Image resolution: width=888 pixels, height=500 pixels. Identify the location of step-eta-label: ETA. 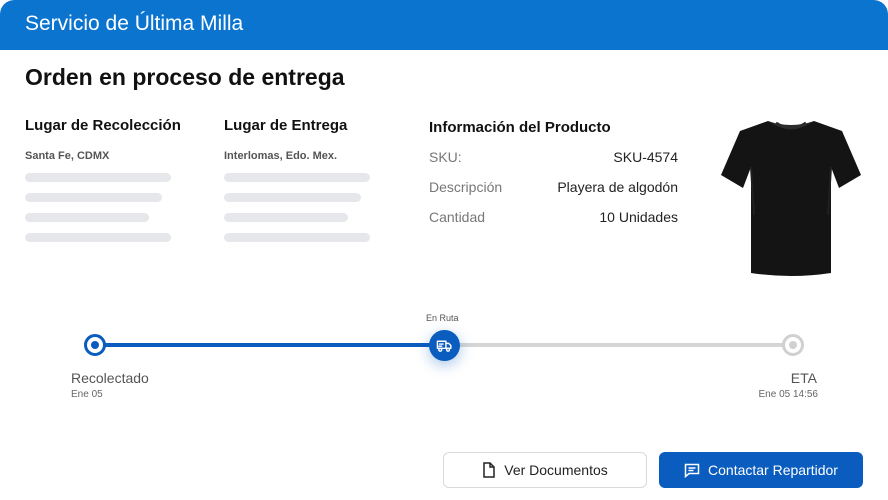
(803, 378).